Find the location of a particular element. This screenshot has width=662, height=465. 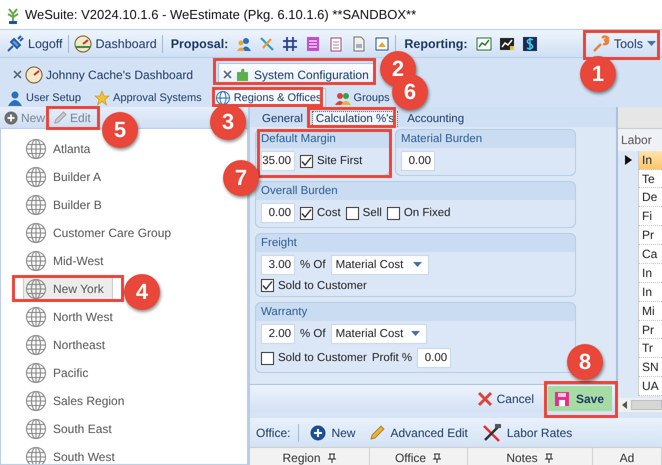

plug-icon is located at coordinates (15, 43).